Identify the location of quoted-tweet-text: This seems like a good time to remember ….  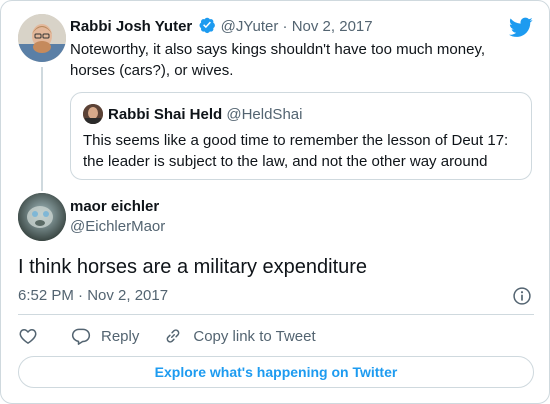
(296, 151).